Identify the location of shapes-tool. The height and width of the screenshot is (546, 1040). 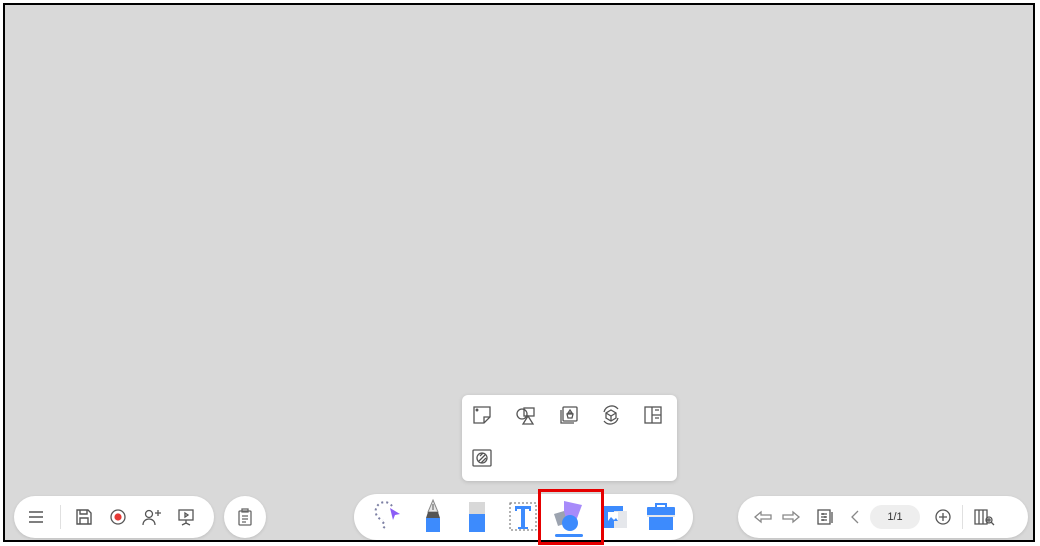
(569, 520).